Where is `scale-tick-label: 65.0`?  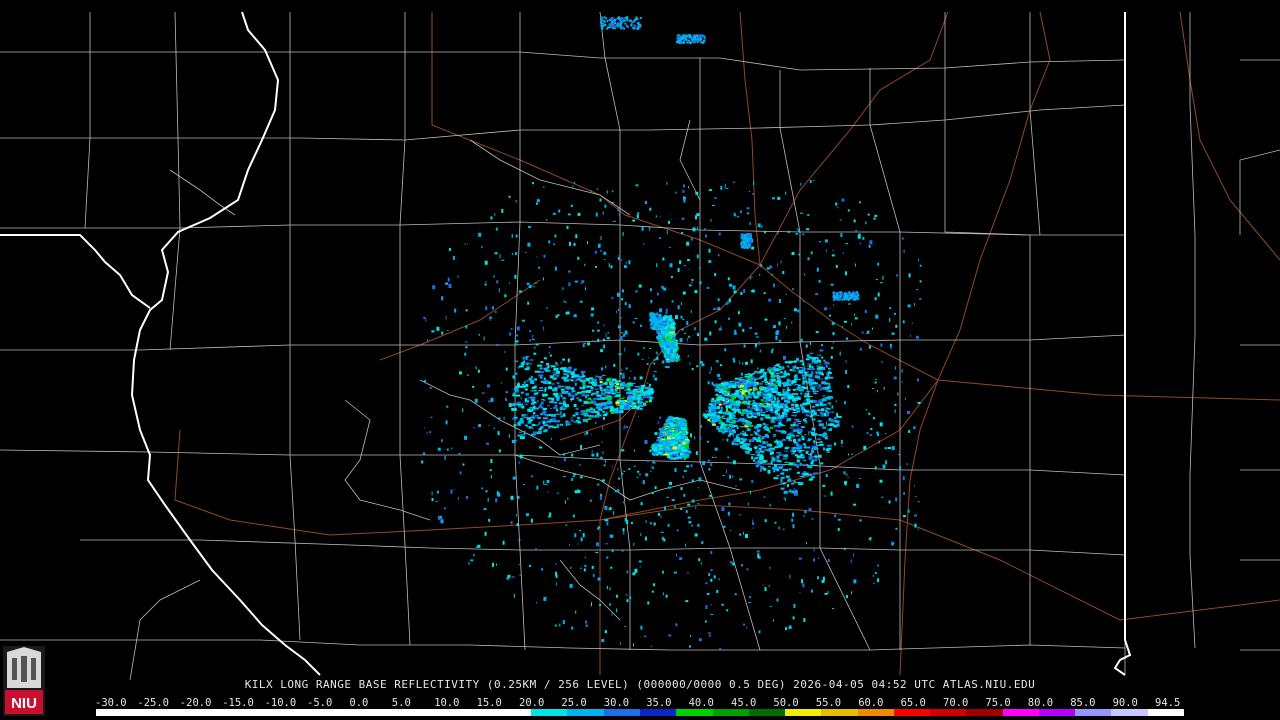 scale-tick-label: 65.0 is located at coordinates (913, 703).